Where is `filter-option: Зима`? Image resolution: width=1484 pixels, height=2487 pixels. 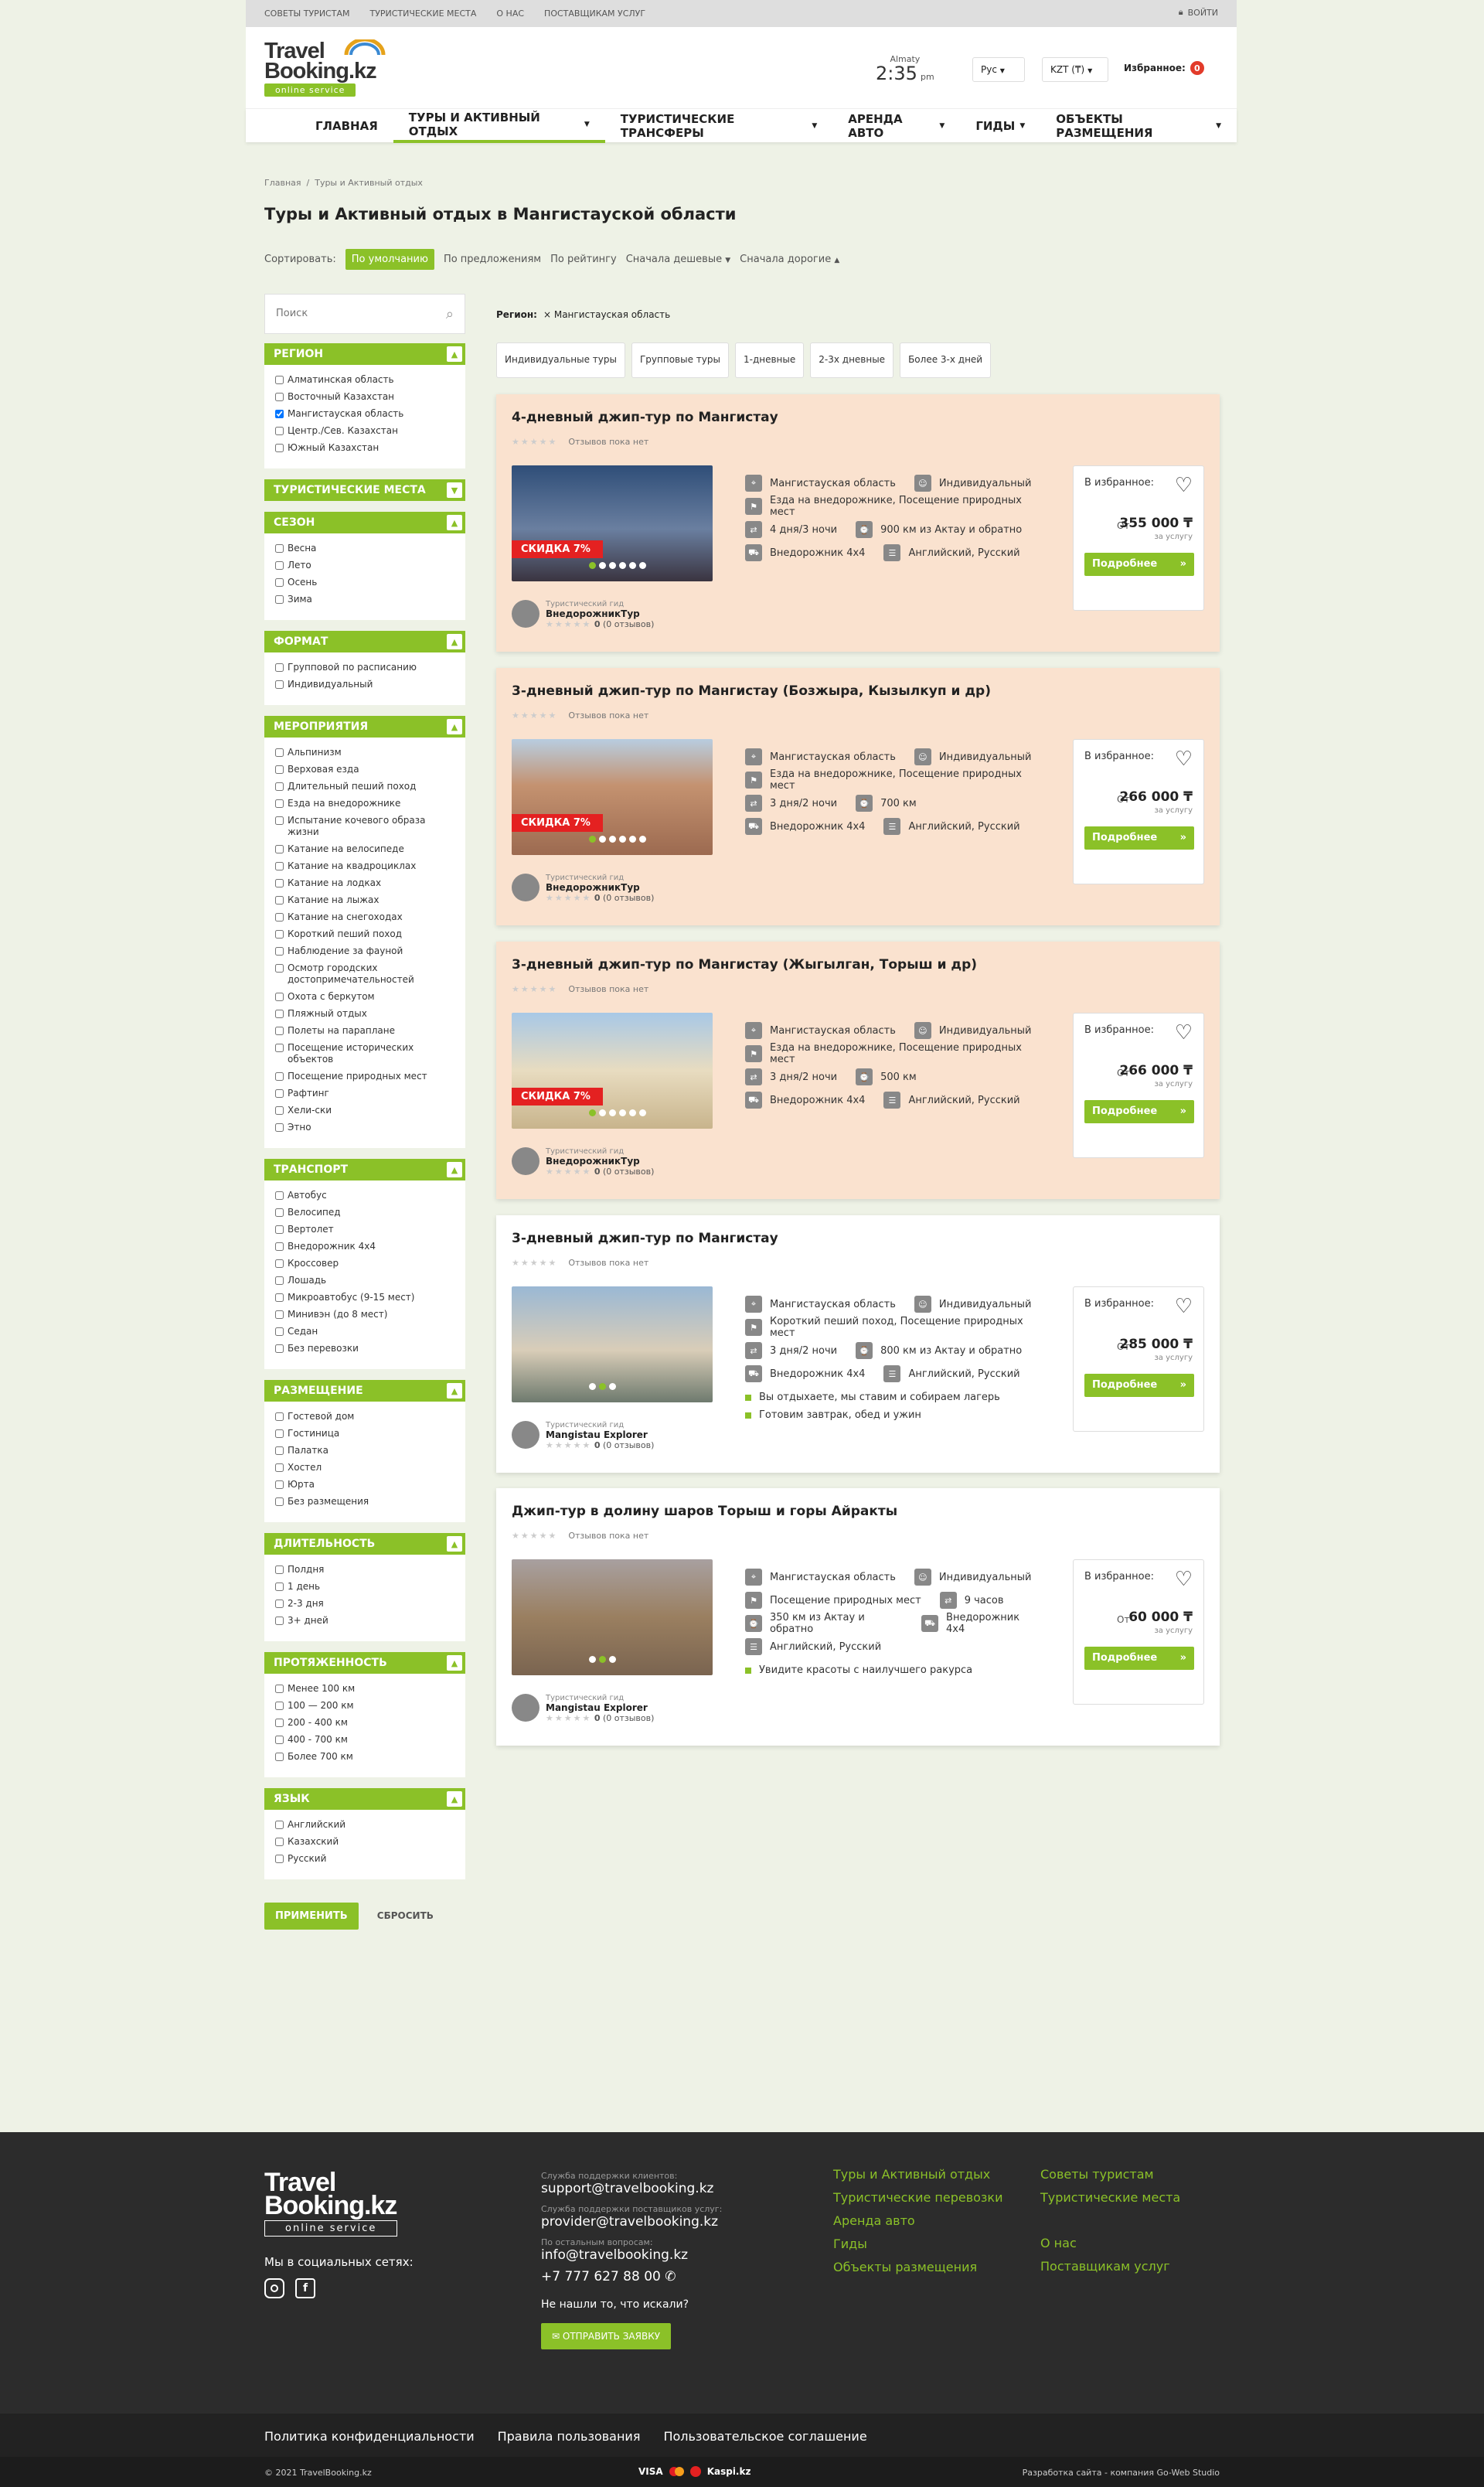 filter-option: Зима is located at coordinates (364, 599).